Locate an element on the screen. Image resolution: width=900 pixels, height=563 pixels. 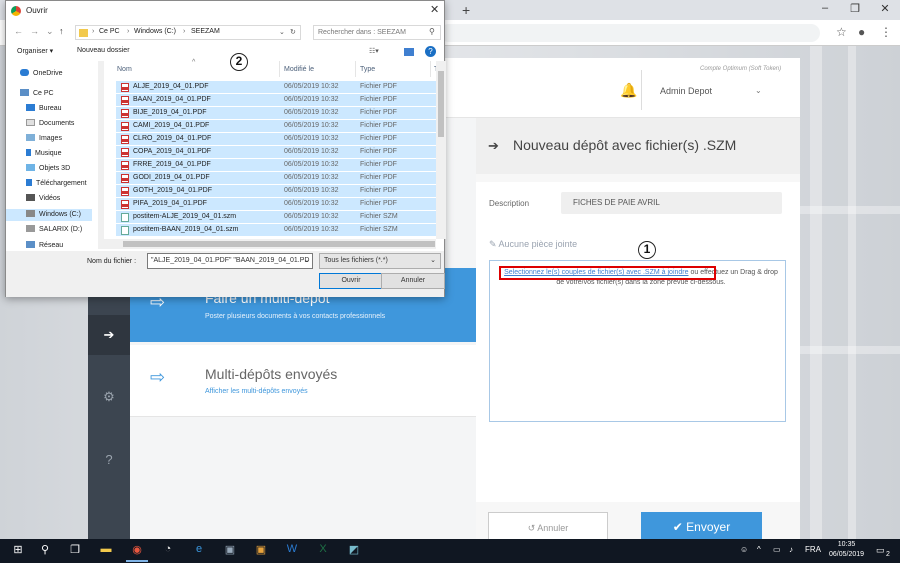
nav-item-documents: Documents is located at coordinates (50, 123).